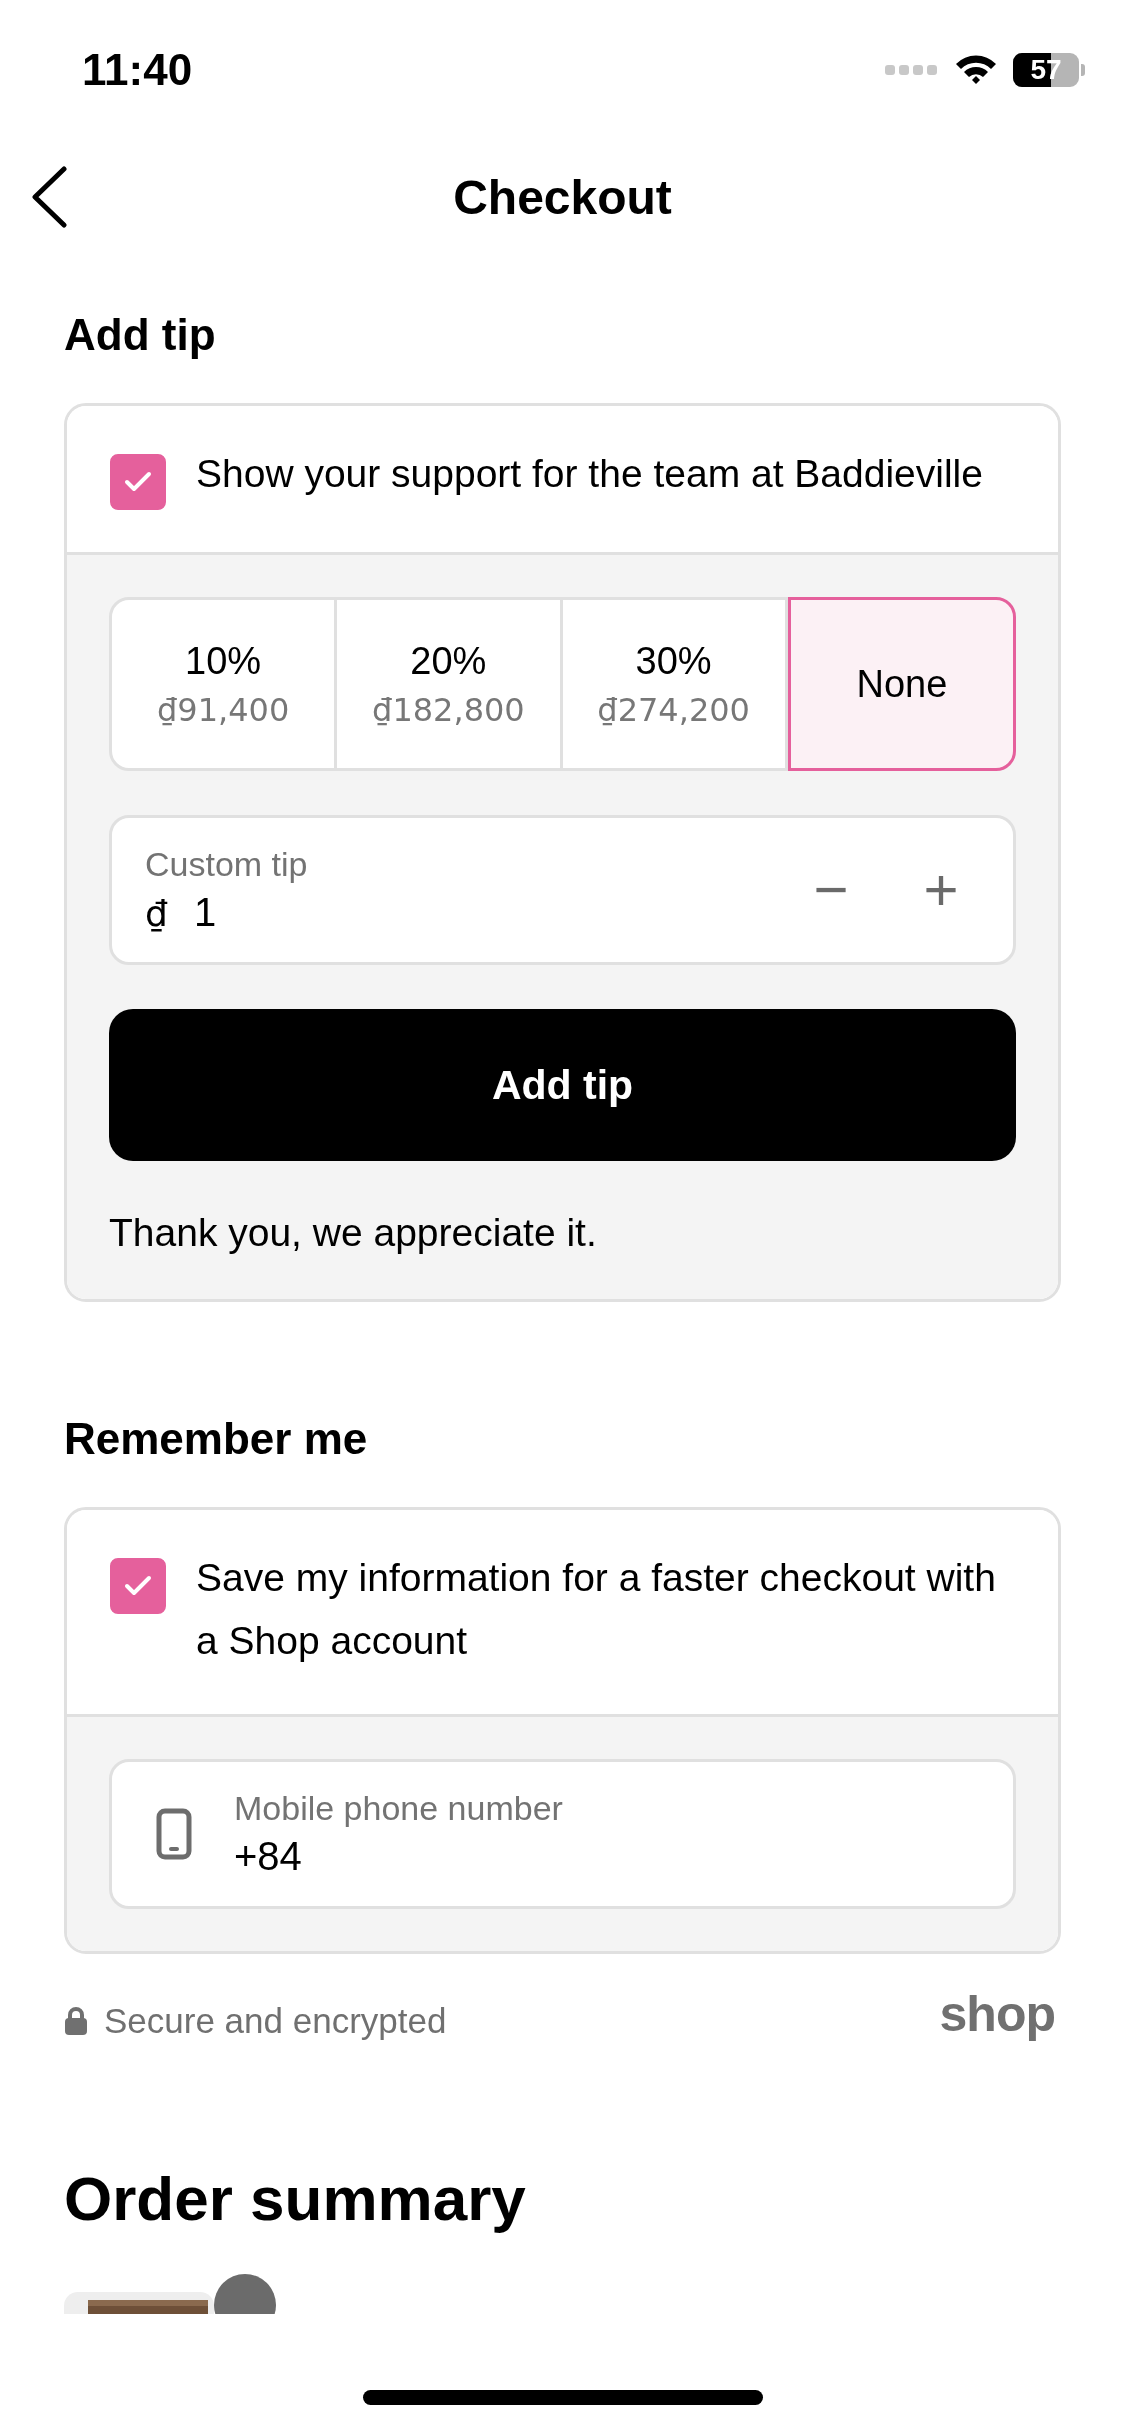 The image size is (1125, 2436). What do you see at coordinates (562, 197) in the screenshot?
I see `page-title: Checkout` at bounding box center [562, 197].